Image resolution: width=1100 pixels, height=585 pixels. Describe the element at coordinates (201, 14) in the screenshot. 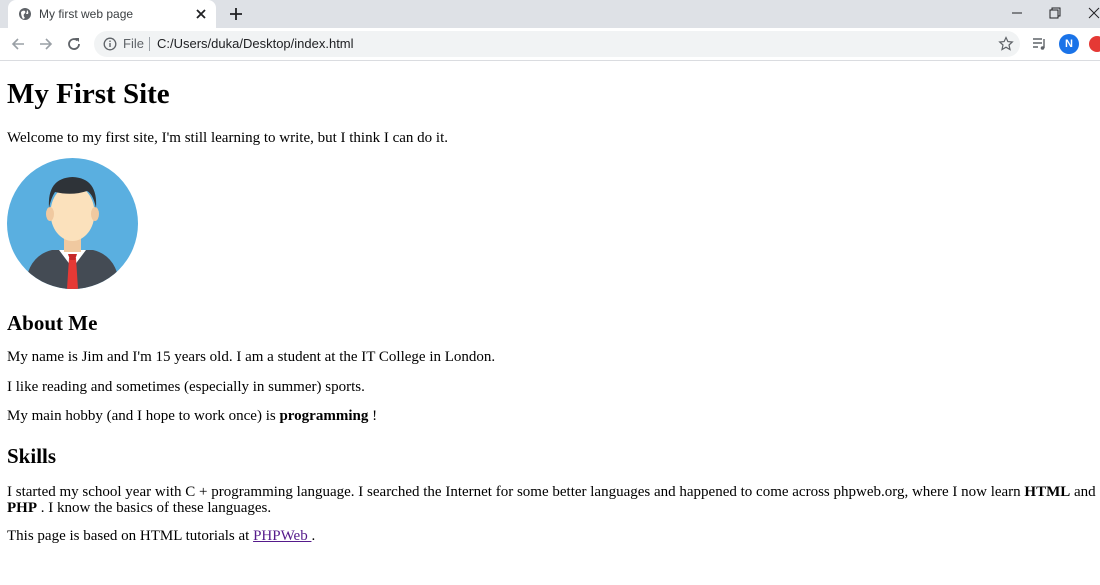

I see `close-tab-icon` at that location.